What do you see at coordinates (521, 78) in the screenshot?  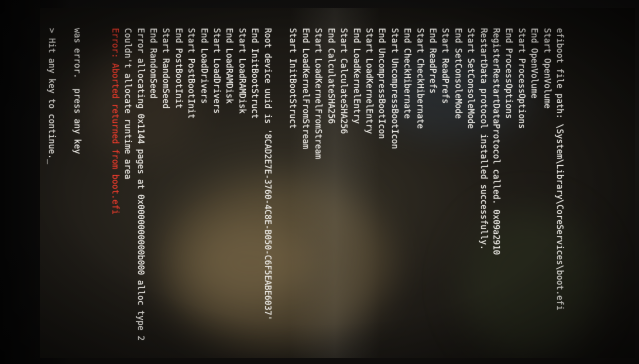 I see `console-line: Start ProcessOptions` at bounding box center [521, 78].